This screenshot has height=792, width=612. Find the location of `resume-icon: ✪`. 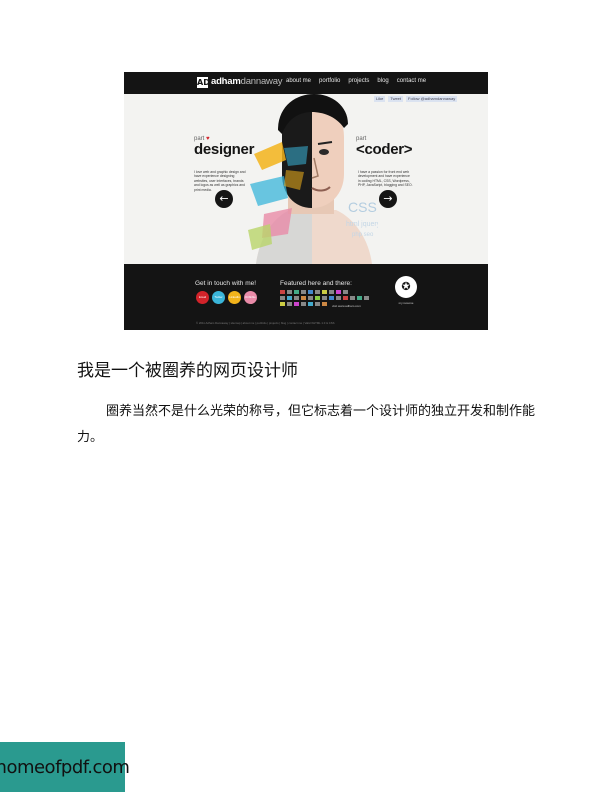

resume-icon: ✪ is located at coordinates (406, 287).